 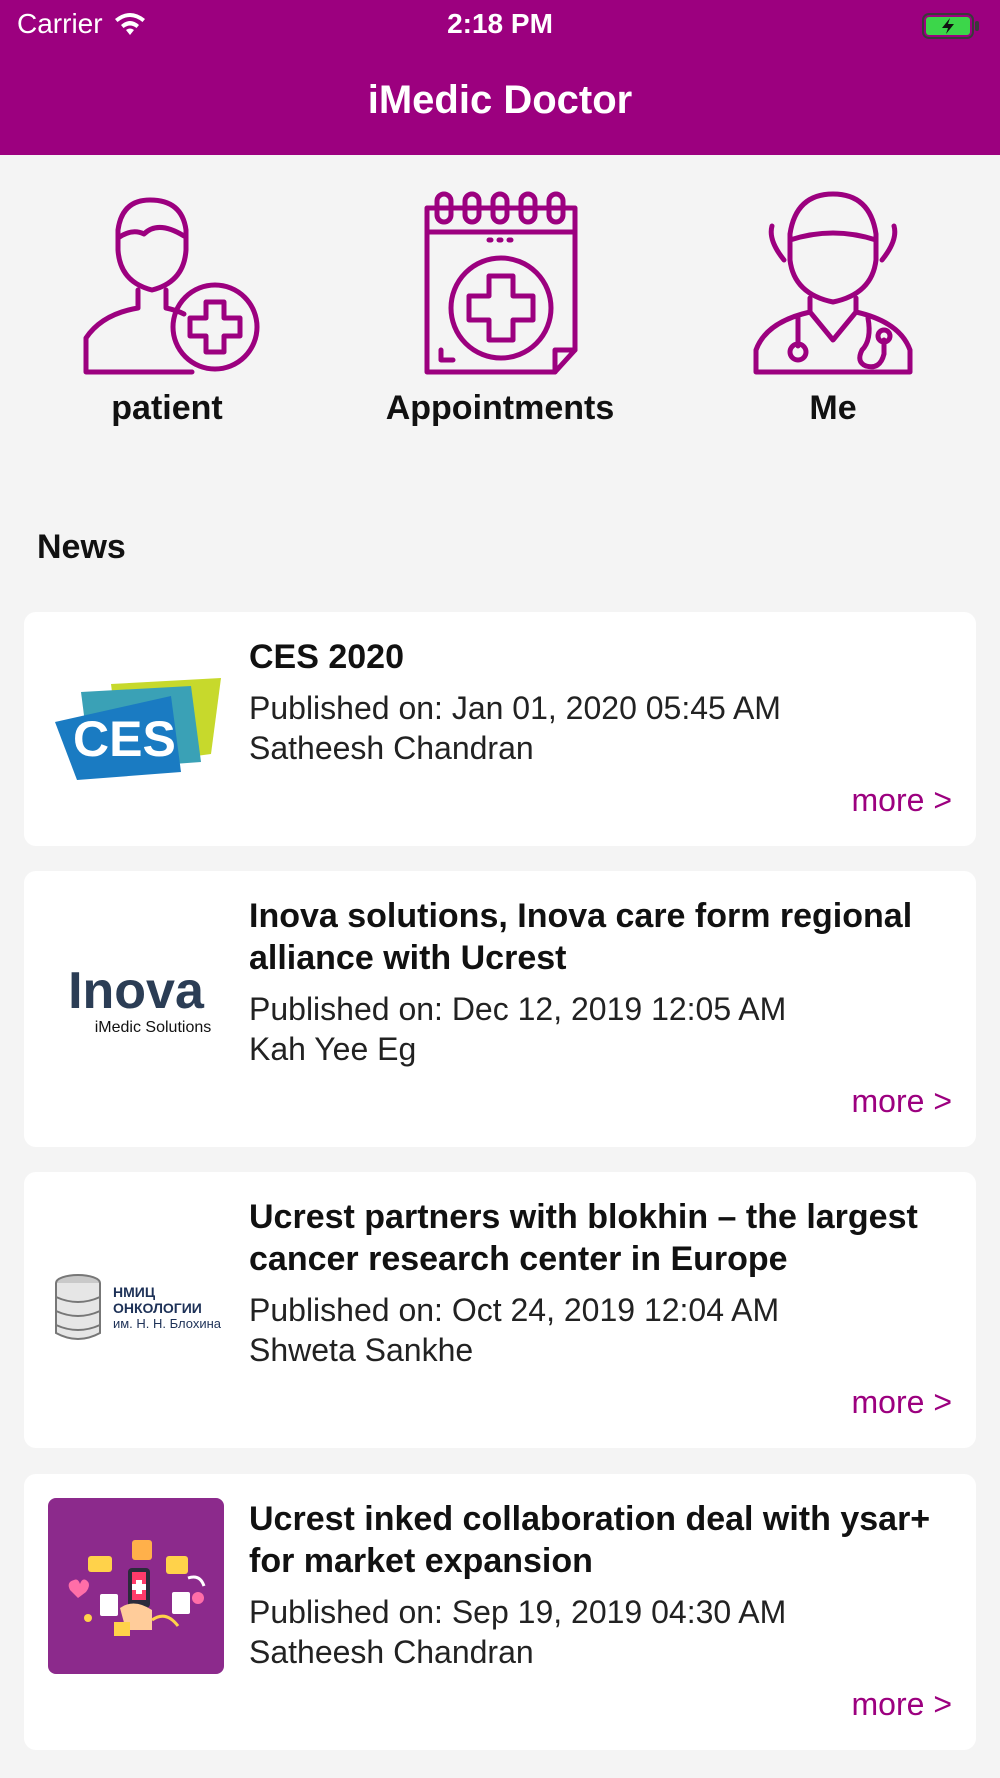 I want to click on top-bar: Carrier 2:18 PM iMedic Doctor, so click(x=500, y=77).